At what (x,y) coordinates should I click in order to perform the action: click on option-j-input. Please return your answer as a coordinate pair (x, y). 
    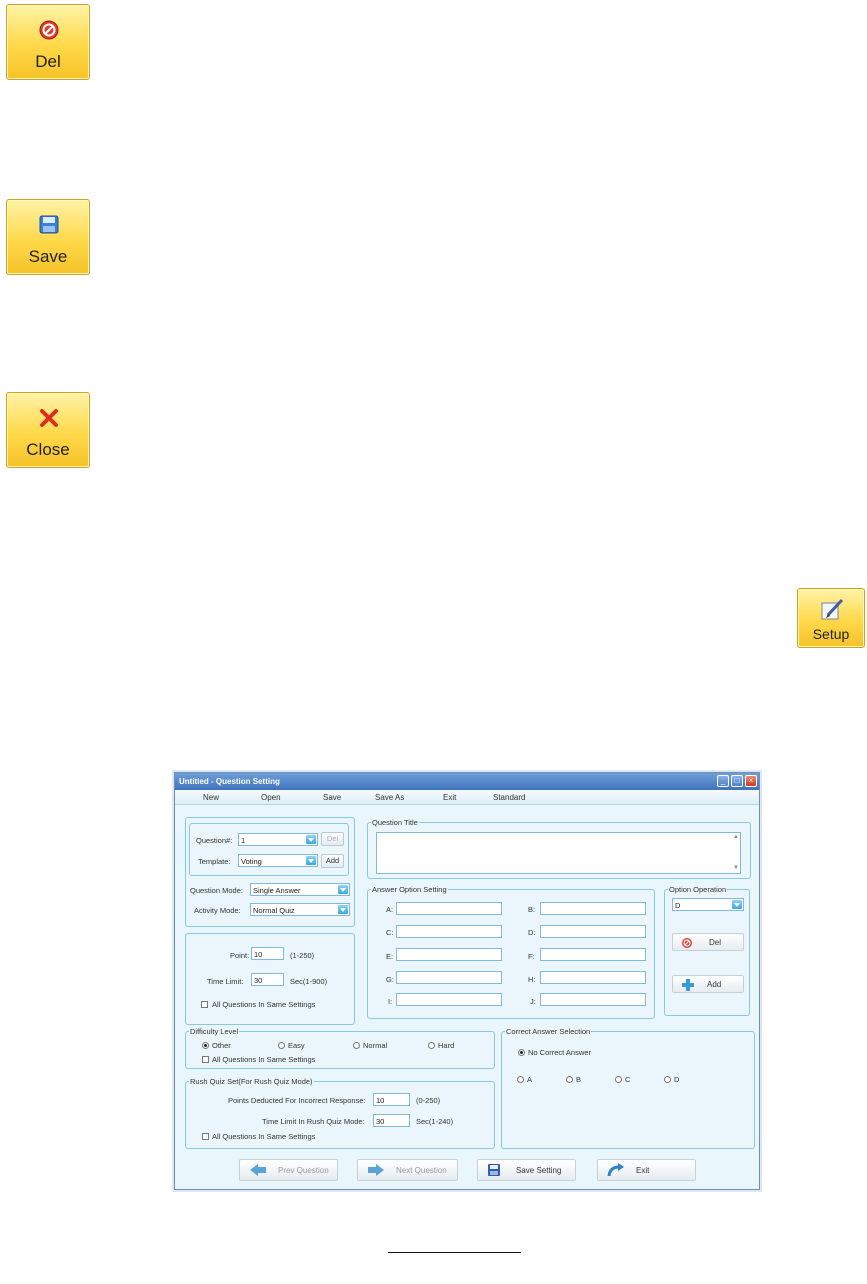
    Looking at the image, I should click on (593, 999).